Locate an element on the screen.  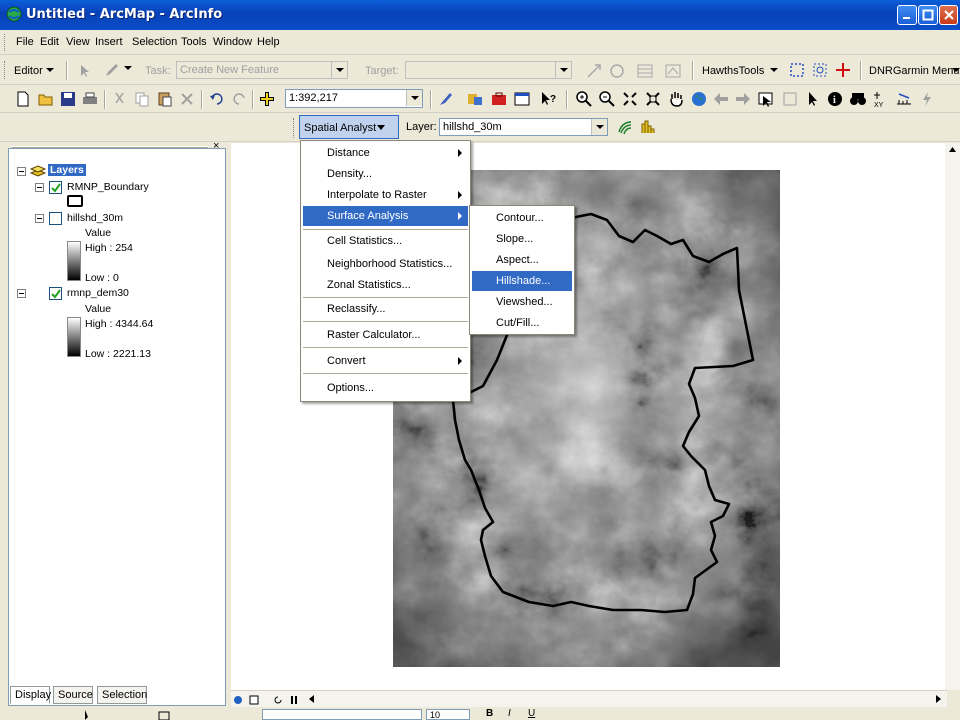
zoom-in-icon is located at coordinates (584, 99).